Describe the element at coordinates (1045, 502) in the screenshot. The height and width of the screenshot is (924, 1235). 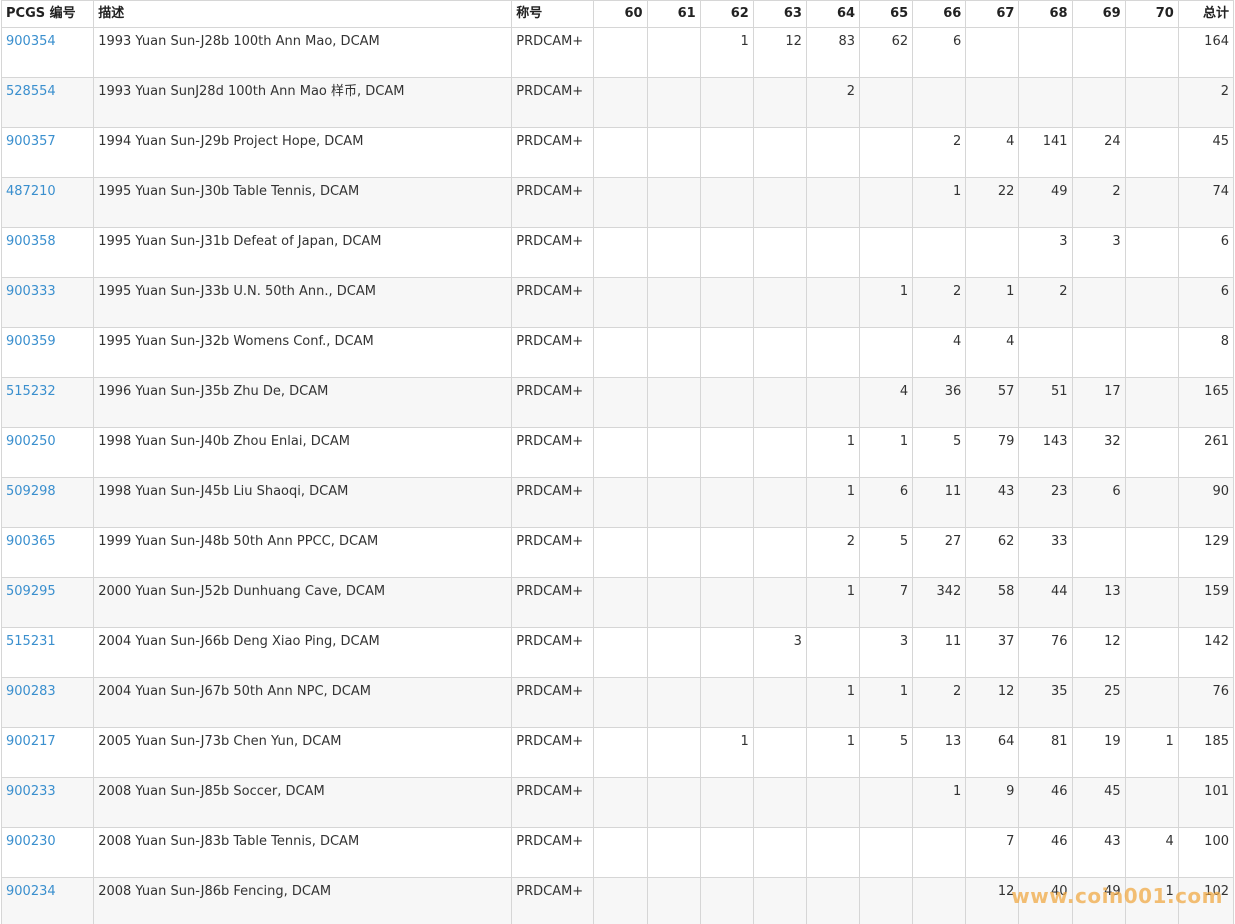
I see `grade-68-count-cell: 23` at that location.